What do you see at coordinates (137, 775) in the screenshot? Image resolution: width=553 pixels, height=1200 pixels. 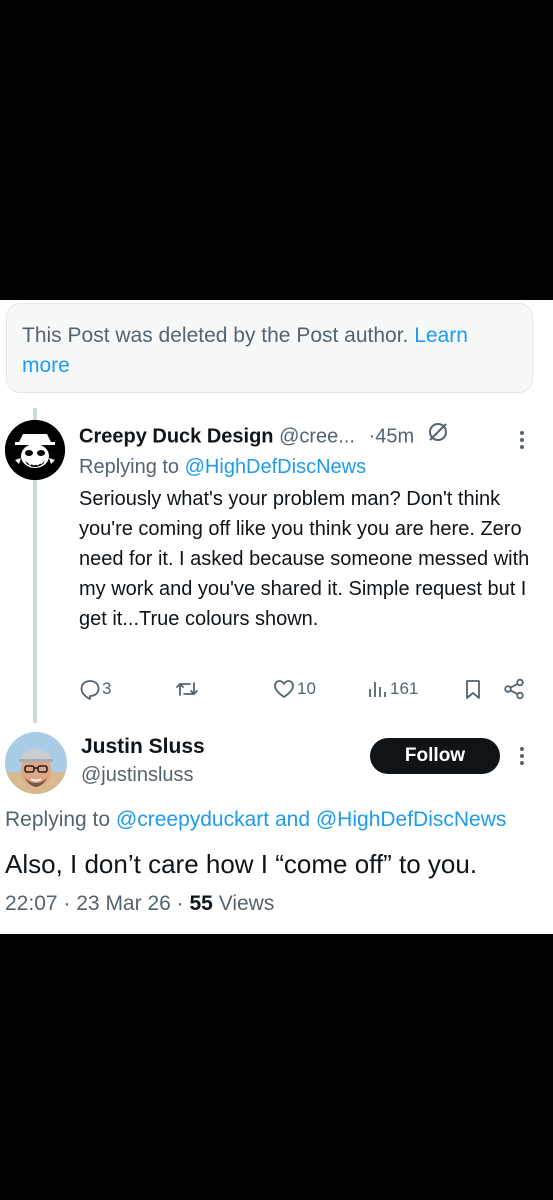 I see `author-handle: @justinsluss` at bounding box center [137, 775].